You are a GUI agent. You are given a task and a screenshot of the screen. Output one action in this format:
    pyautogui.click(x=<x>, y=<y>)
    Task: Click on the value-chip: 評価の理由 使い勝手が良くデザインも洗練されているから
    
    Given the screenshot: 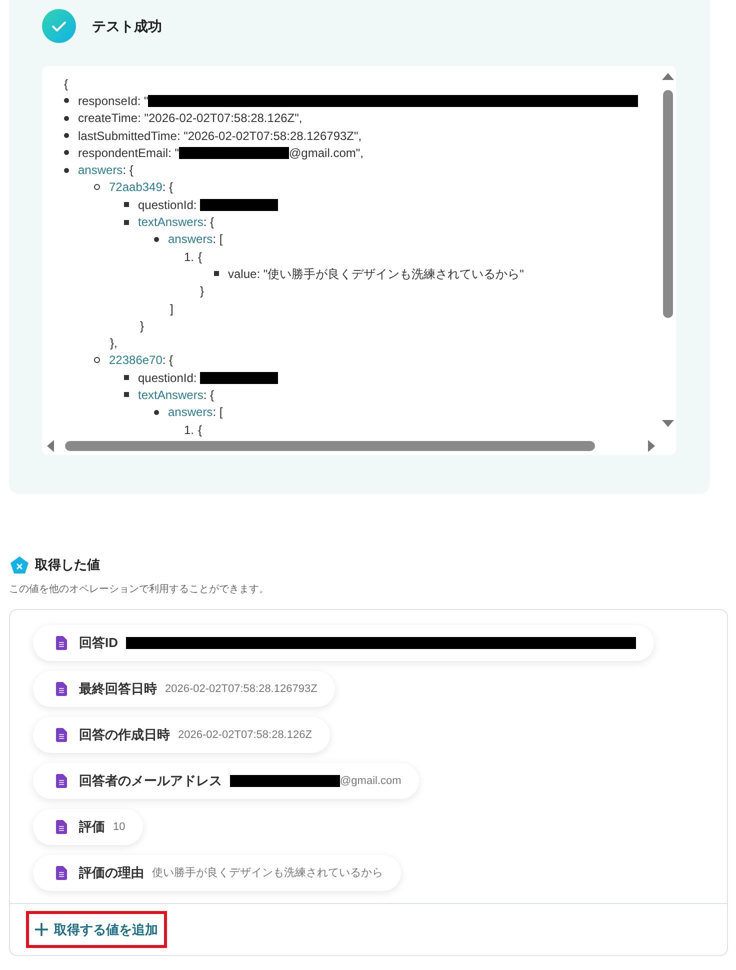 What is the action you would take?
    pyautogui.click(x=217, y=873)
    